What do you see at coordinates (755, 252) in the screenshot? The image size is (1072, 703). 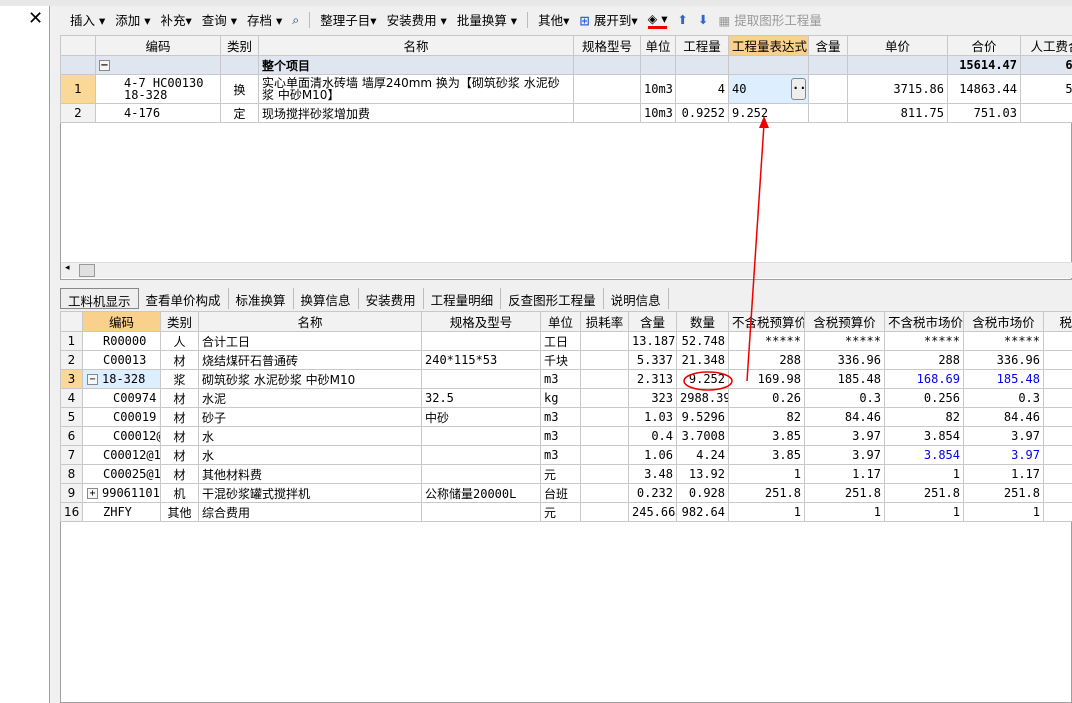 I see `annotation-arrow` at bounding box center [755, 252].